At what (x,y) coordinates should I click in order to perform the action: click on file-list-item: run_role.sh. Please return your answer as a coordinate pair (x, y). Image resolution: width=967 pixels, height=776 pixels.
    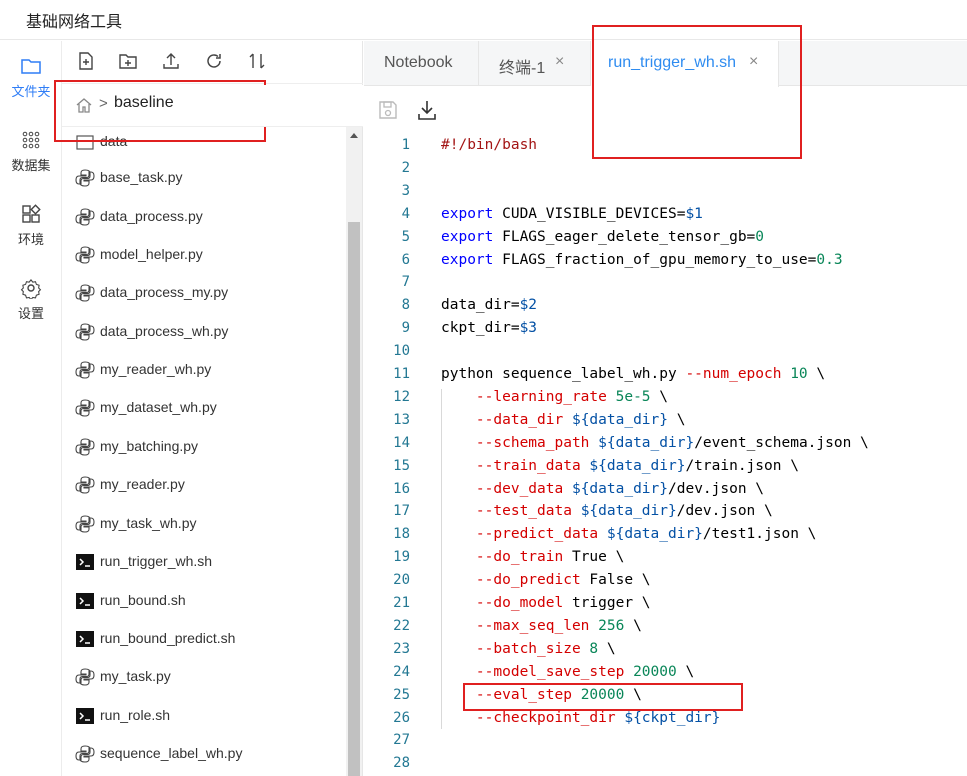
    Looking at the image, I should click on (204, 716).